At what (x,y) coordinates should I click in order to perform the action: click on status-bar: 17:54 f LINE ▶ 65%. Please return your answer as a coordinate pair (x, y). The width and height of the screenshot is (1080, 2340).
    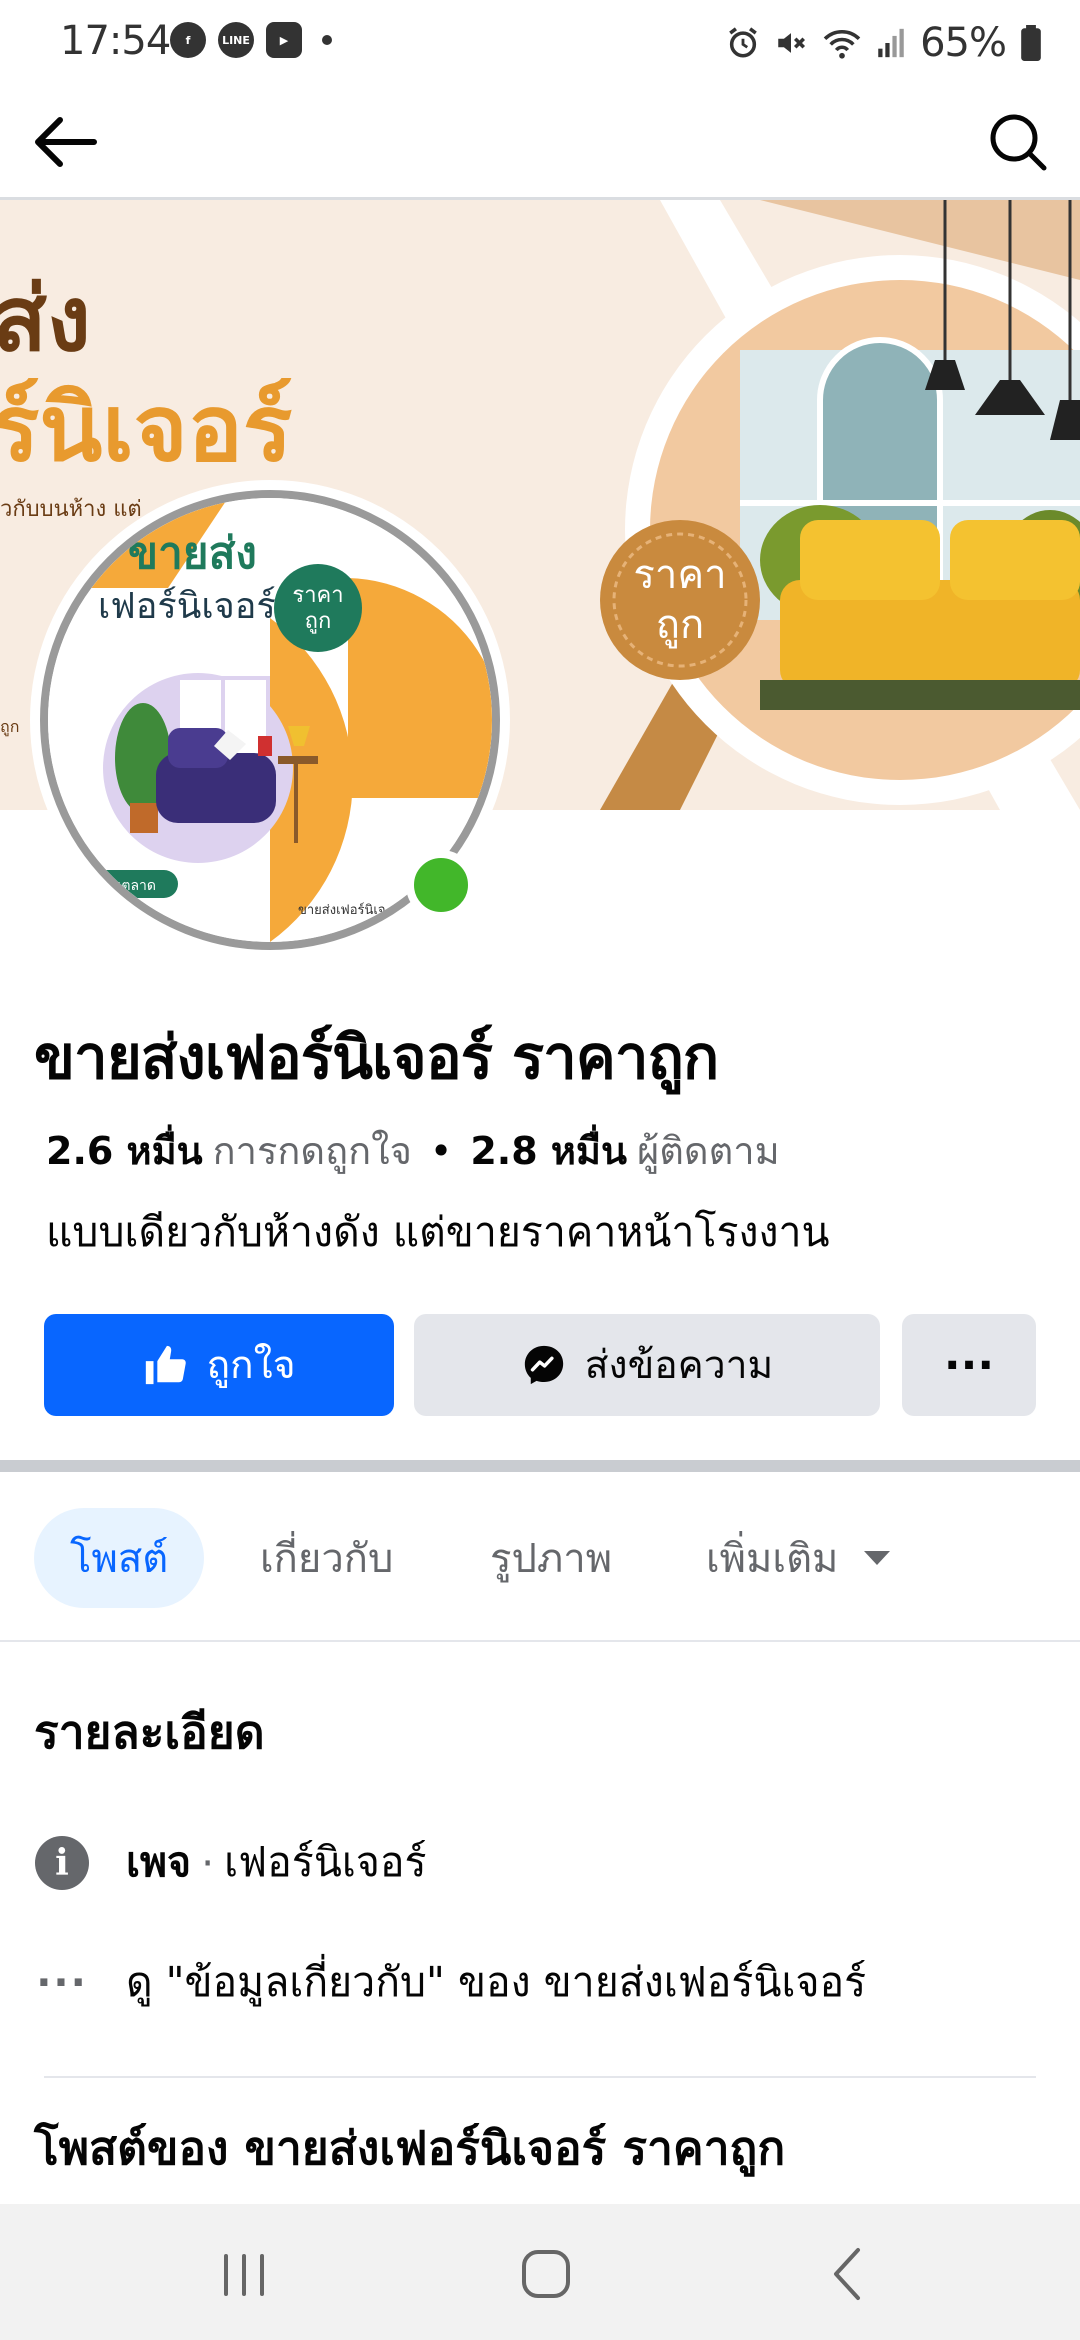
    Looking at the image, I should click on (540, 42).